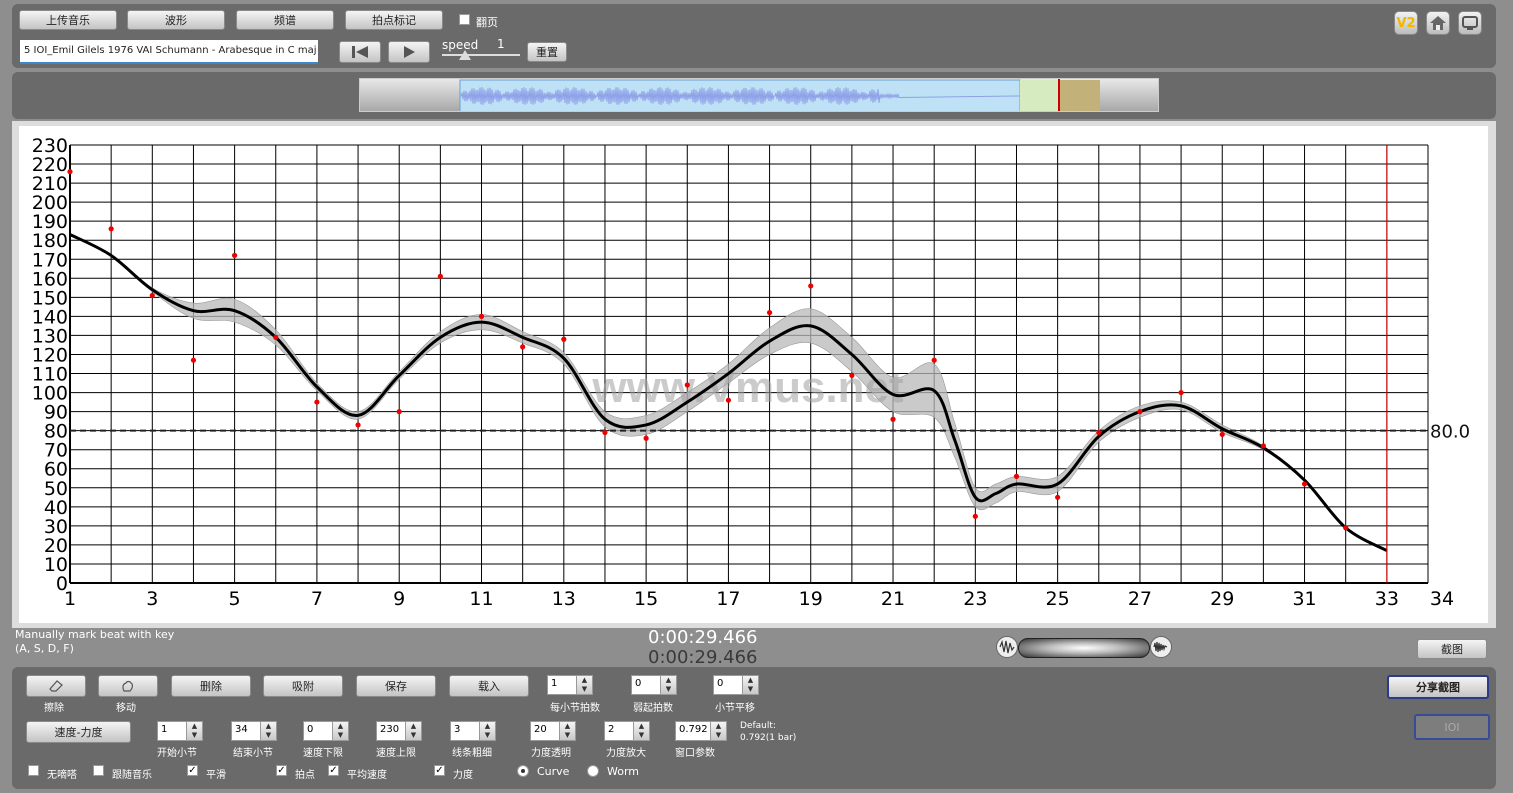 The width and height of the screenshot is (1513, 793). Describe the element at coordinates (464, 19) in the screenshot. I see `page-turn-checkbox` at that location.